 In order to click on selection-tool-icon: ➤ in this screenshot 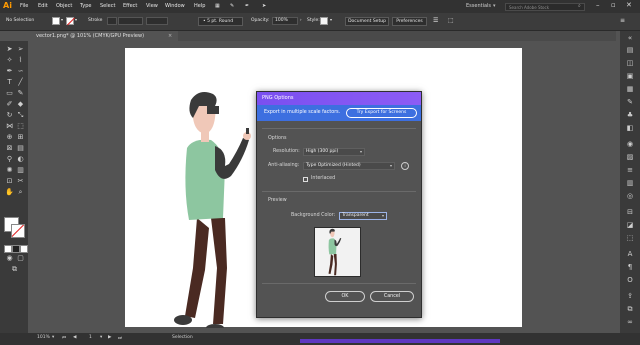, I will do `click(9, 49)`.